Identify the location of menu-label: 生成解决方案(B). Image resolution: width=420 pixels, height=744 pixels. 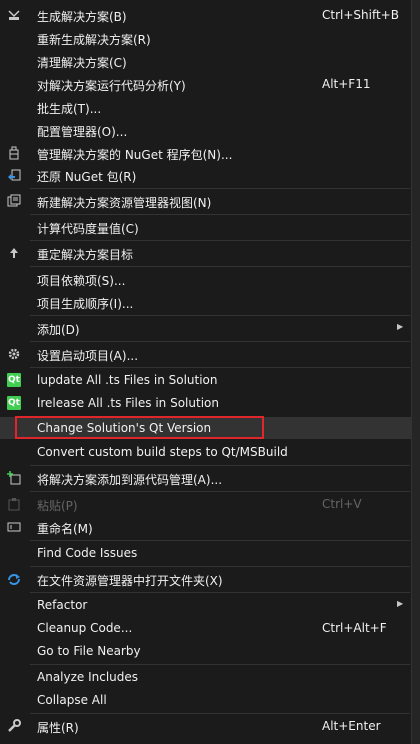
(82, 17).